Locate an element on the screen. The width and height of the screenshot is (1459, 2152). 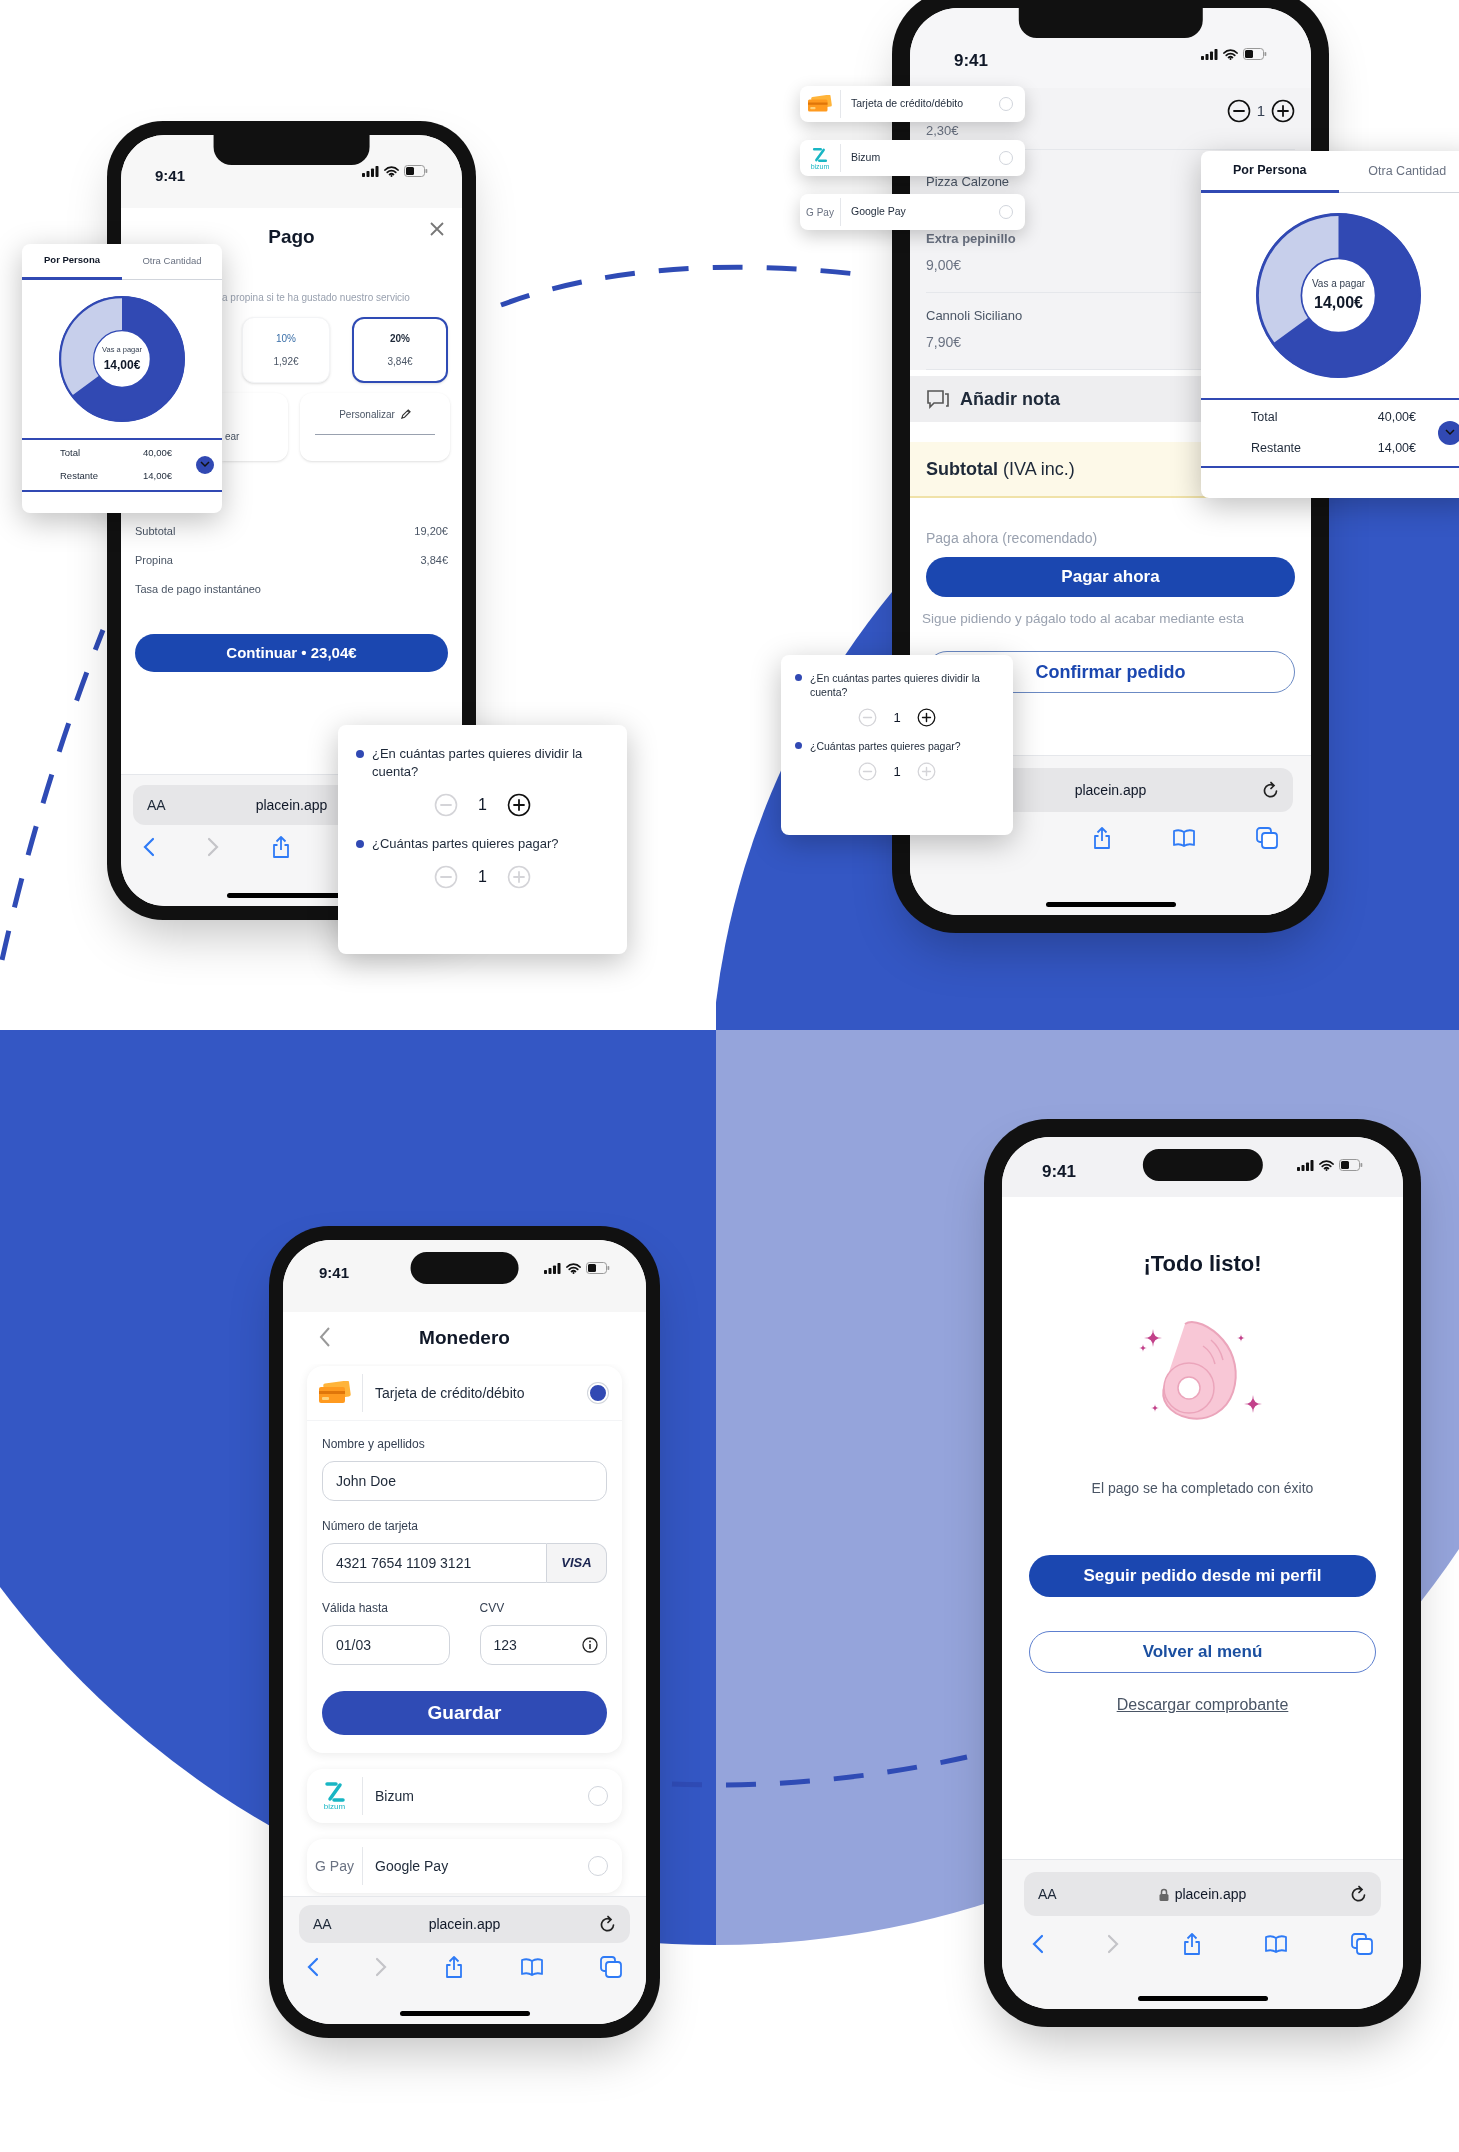
download-receipt-link: Descargar comprobante is located at coordinates (1202, 1705).